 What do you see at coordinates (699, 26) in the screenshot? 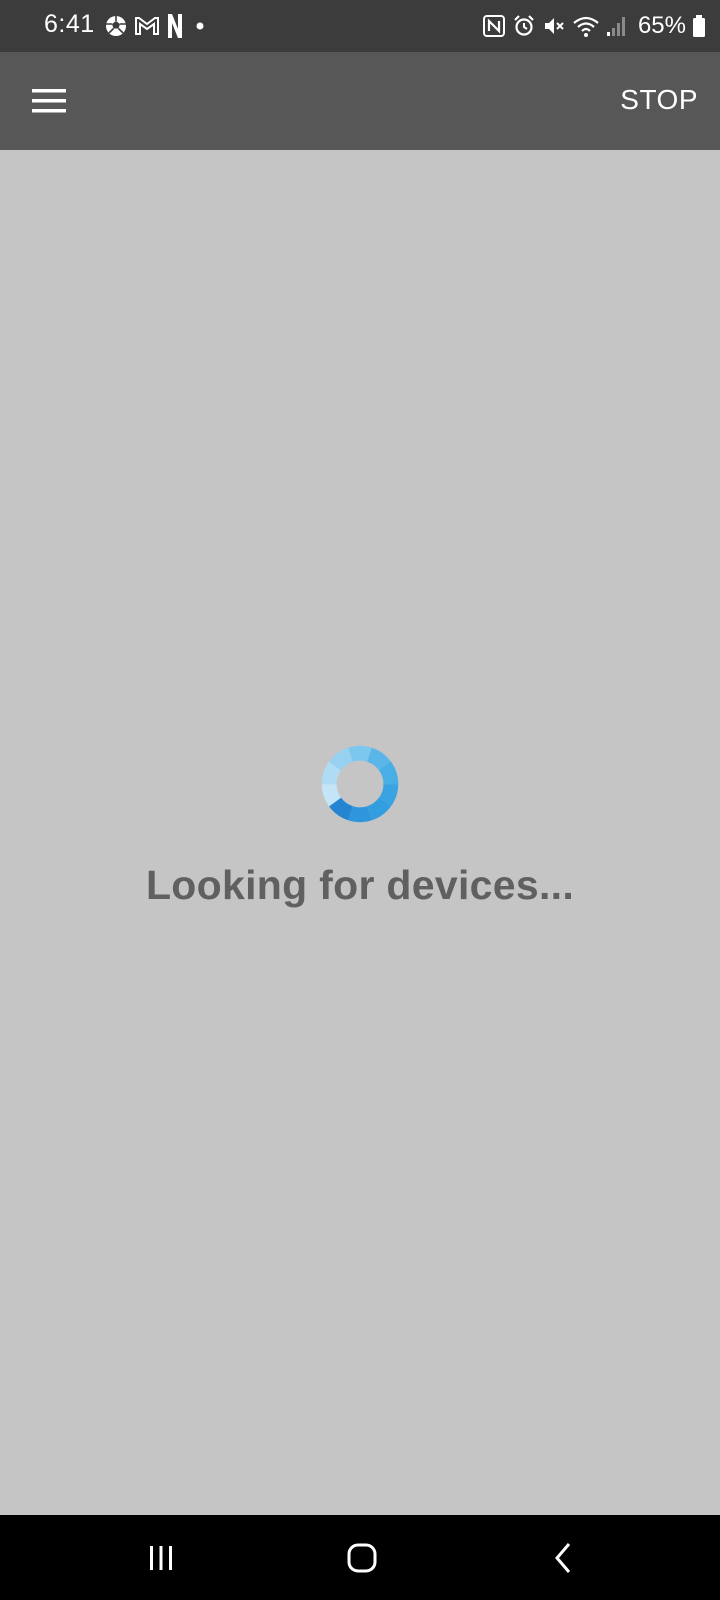
I see `battery-icon` at bounding box center [699, 26].